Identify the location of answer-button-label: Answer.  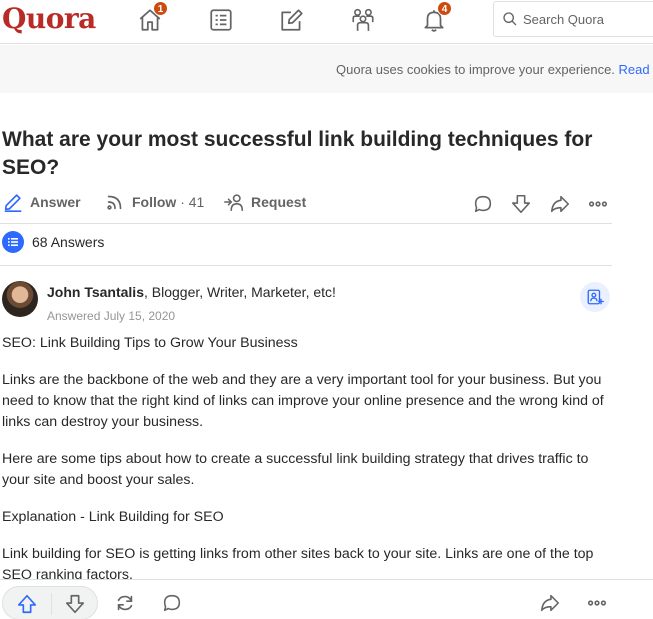
(55, 202).